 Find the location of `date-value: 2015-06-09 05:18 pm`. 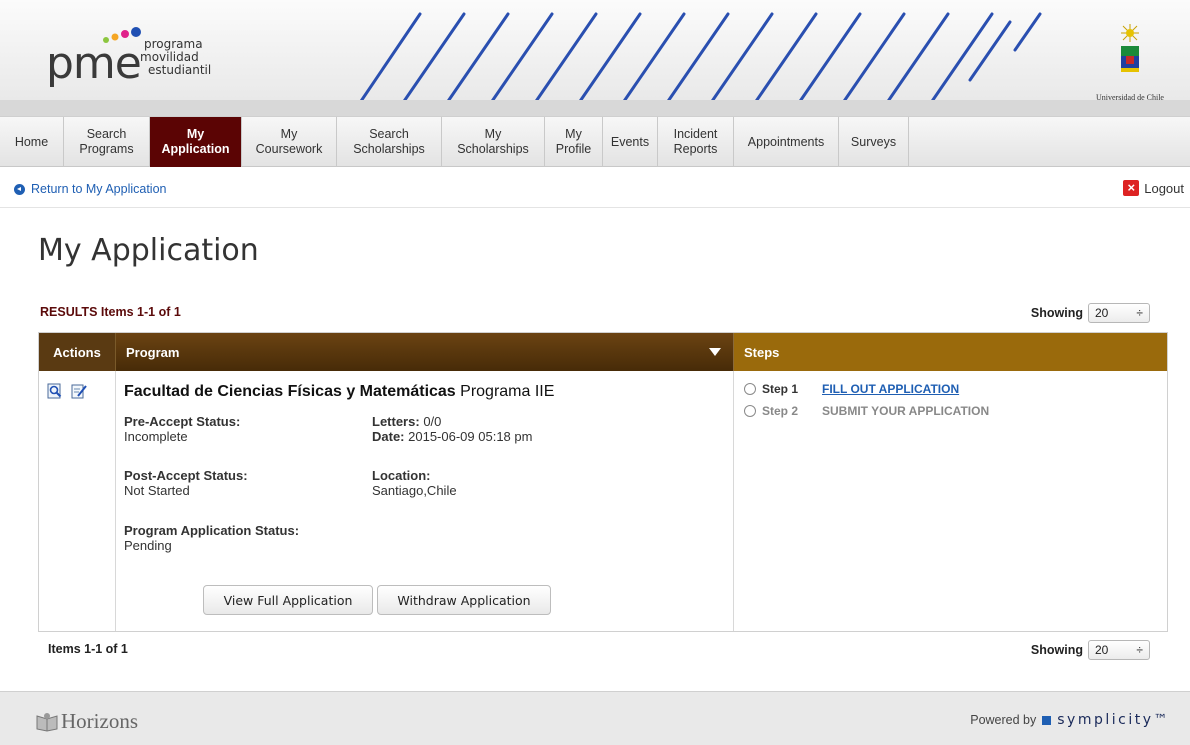

date-value: 2015-06-09 05:18 pm is located at coordinates (470, 436).